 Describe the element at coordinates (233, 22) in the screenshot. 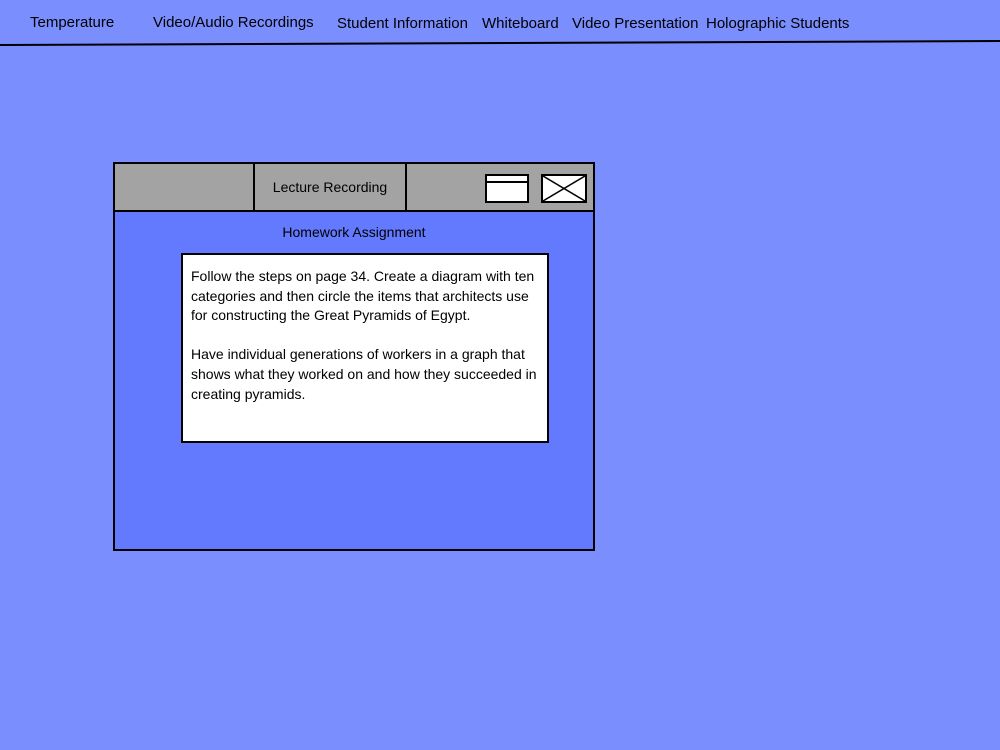

I see `nav-item-video-audio-recordings: Video/Audio Recordings` at that location.